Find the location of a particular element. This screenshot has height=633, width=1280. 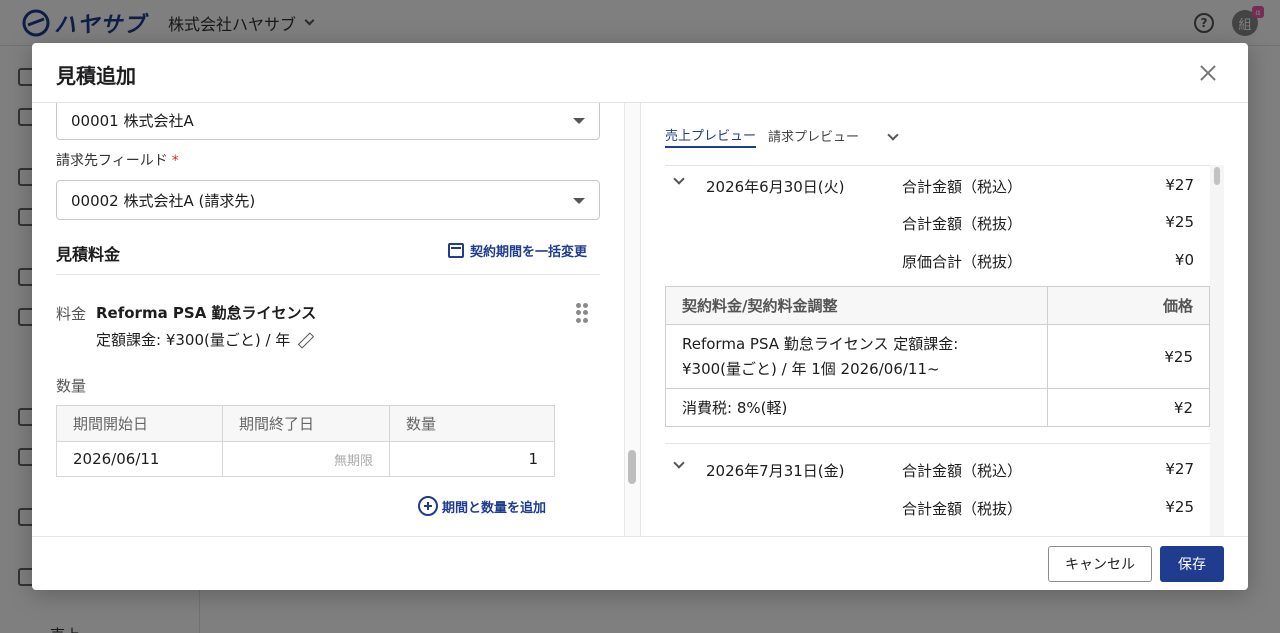

fee-detail: 定額課金: ¥300(量ごと) / 年 is located at coordinates (204, 339).